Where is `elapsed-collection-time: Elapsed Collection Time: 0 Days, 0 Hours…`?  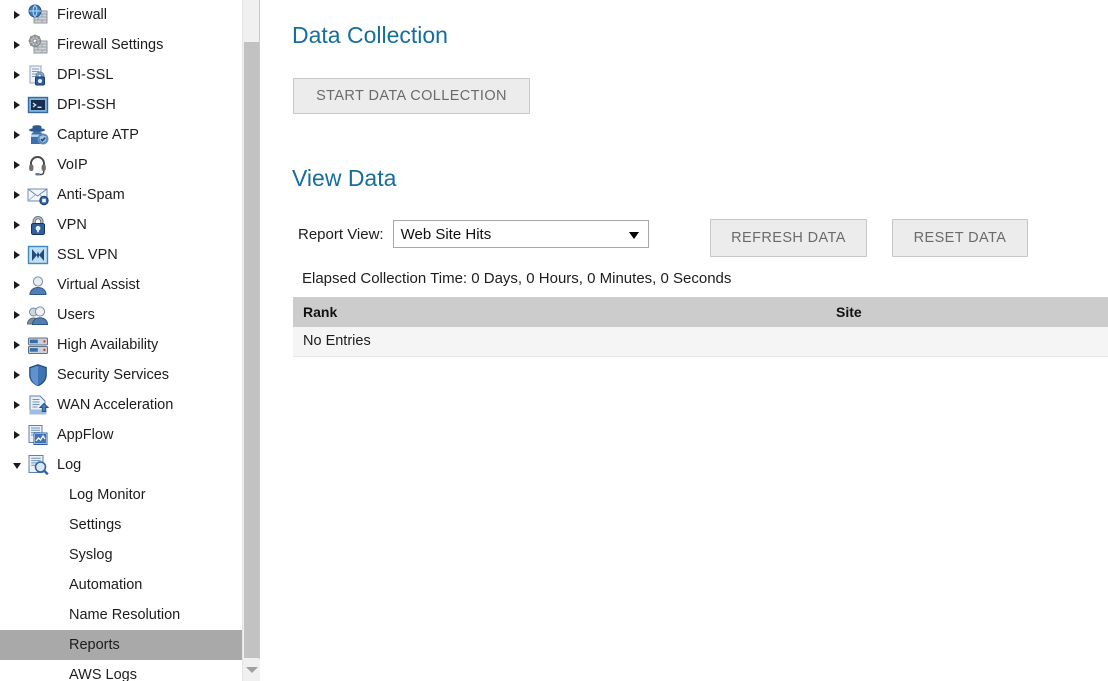
elapsed-collection-time: Elapsed Collection Time: 0 Days, 0 Hours… is located at coordinates (517, 278).